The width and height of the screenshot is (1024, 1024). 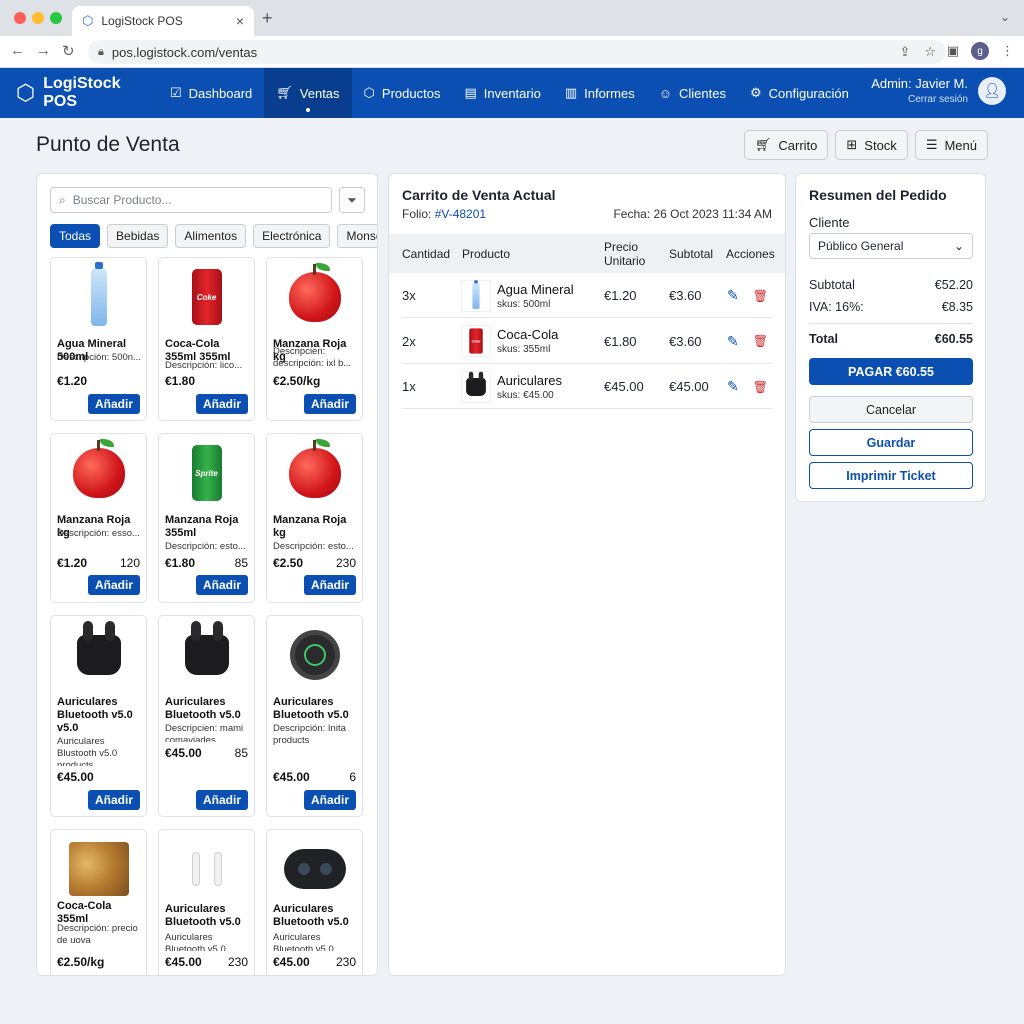 What do you see at coordinates (68, 51) in the screenshot?
I see `reload-icon: ↻` at bounding box center [68, 51].